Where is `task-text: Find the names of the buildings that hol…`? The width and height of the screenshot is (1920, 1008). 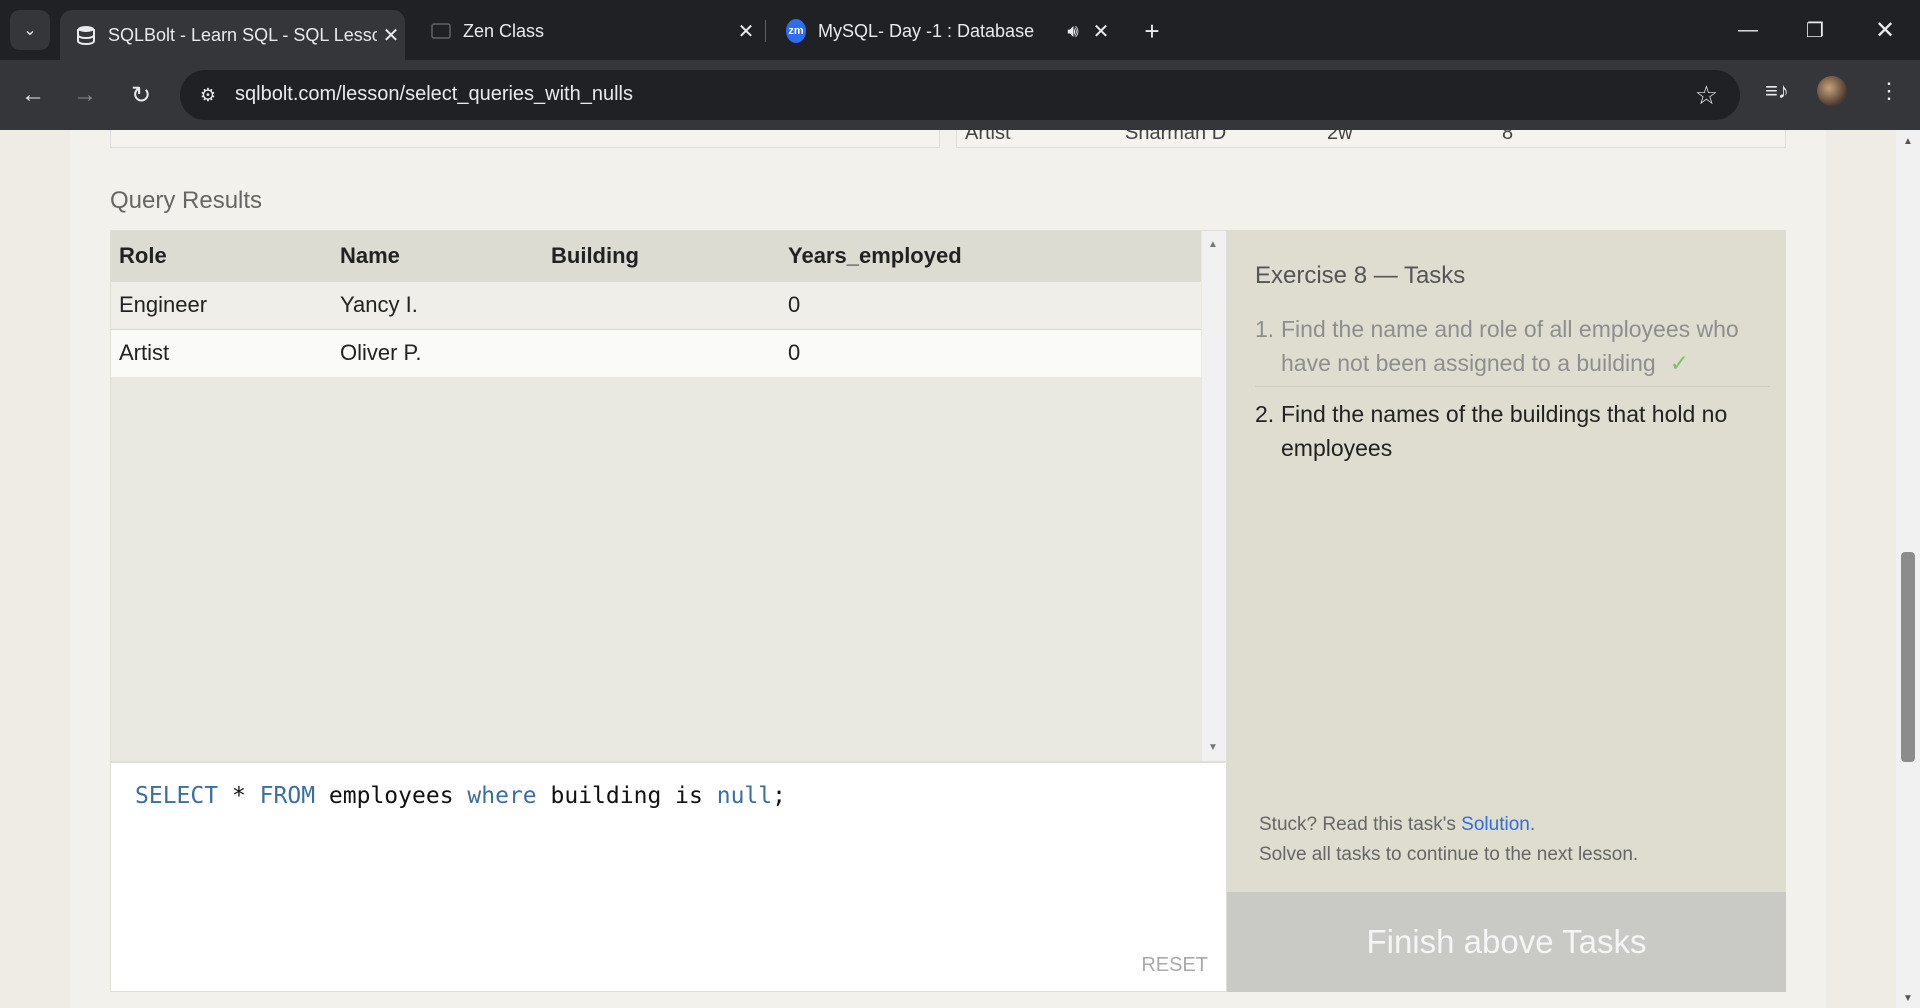
task-text: Find the names of the buildings that hol… is located at coordinates (1504, 431).